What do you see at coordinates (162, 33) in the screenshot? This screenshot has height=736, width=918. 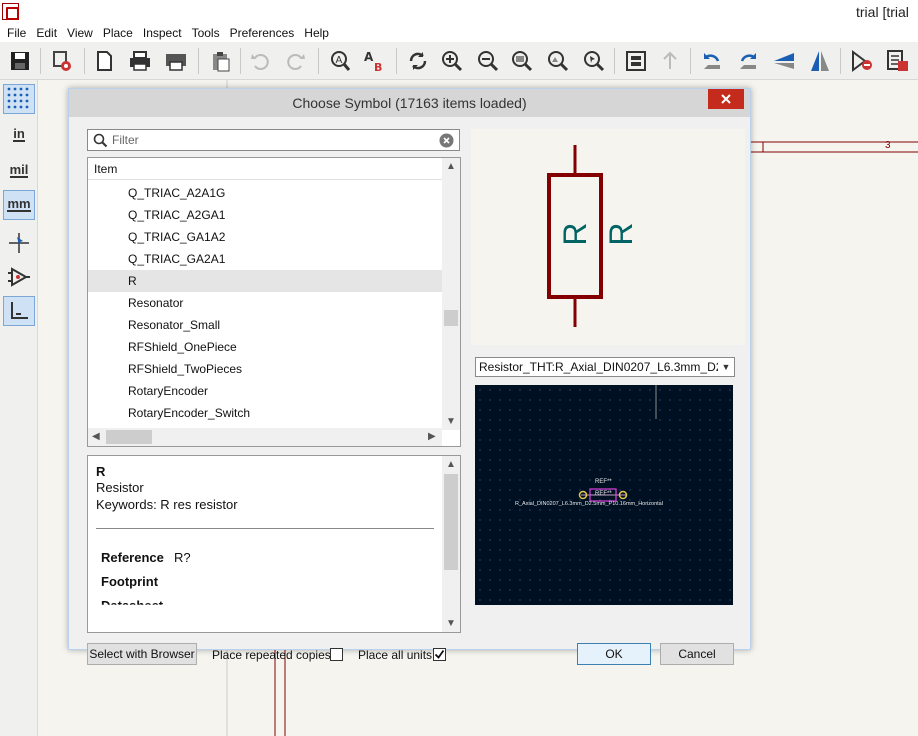 I see `menu-inspect: Inspect` at bounding box center [162, 33].